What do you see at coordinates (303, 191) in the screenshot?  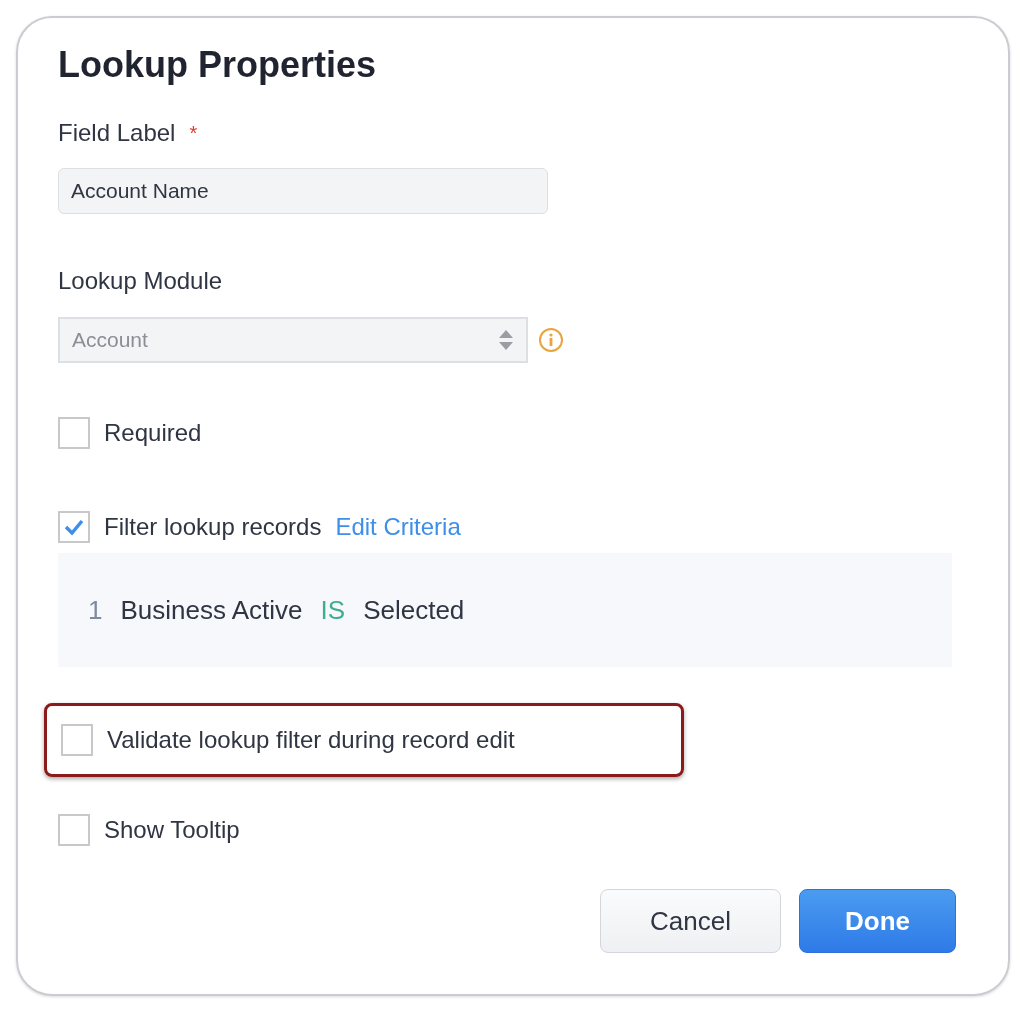 I see `input-field: Account Name` at bounding box center [303, 191].